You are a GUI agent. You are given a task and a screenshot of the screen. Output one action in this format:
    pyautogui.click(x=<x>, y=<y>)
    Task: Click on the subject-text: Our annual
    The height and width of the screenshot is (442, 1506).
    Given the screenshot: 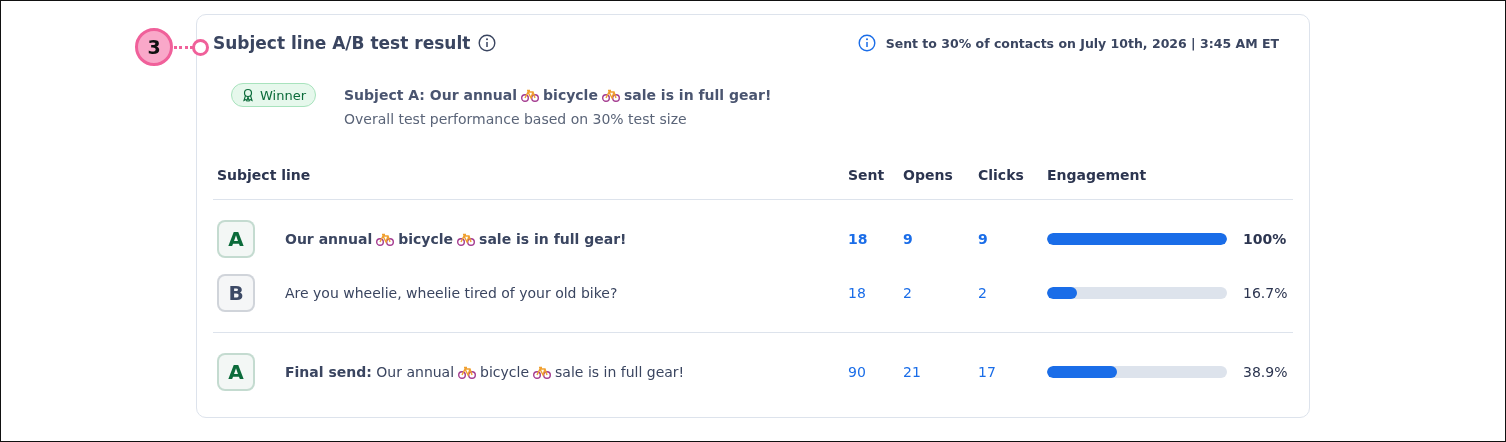 What is the action you would take?
    pyautogui.click(x=329, y=239)
    